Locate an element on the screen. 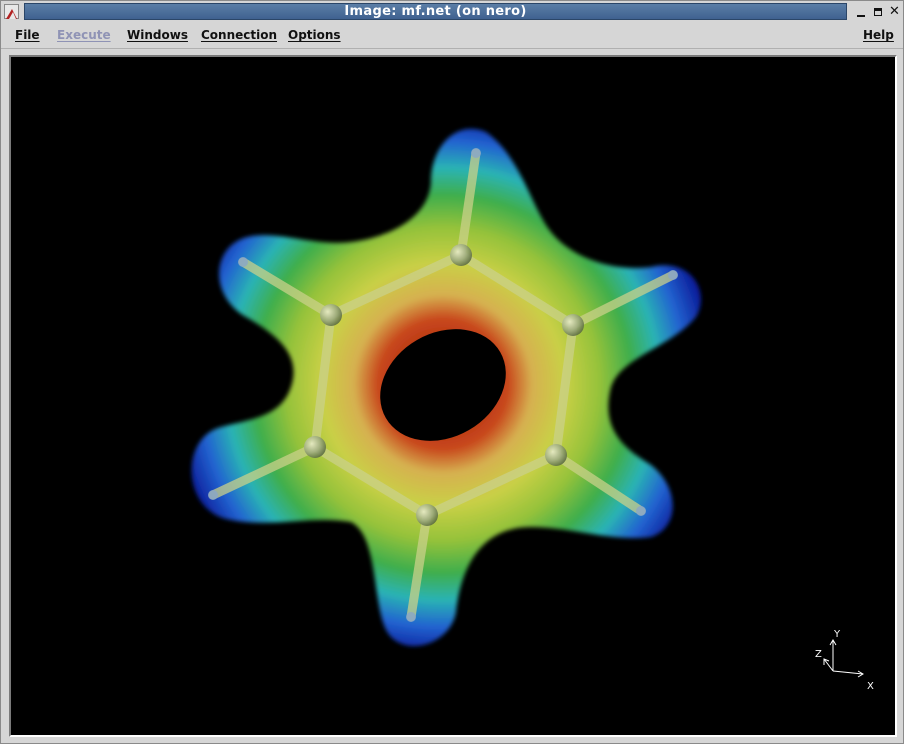 Image resolution: width=904 pixels, height=744 pixels. menu-connection: Connection is located at coordinates (239, 35).